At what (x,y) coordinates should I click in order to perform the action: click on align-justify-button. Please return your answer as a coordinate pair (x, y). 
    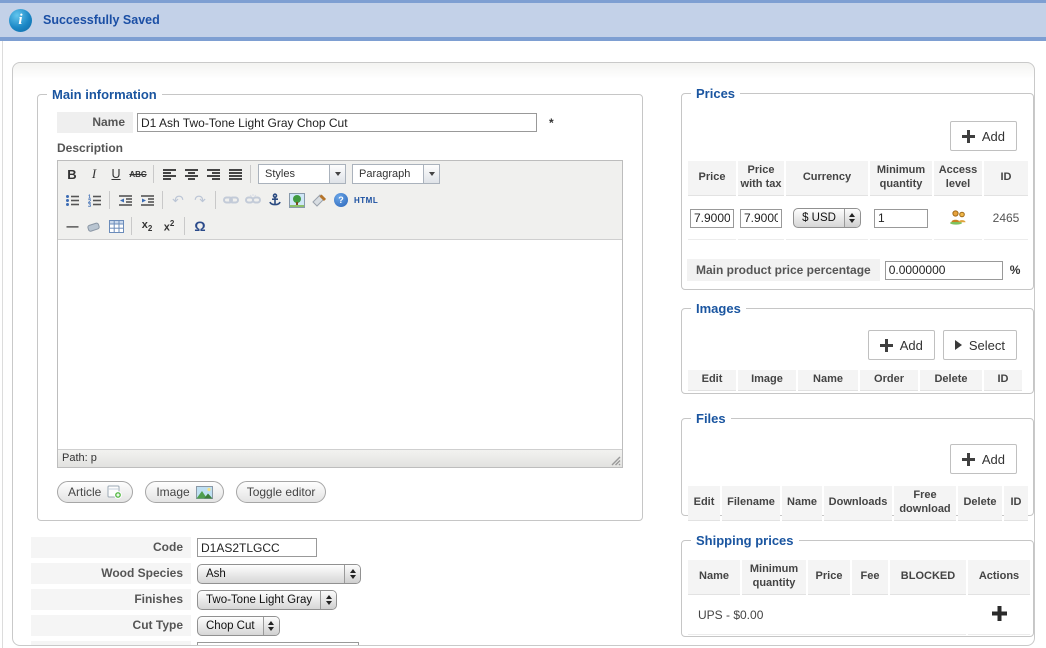
    Looking at the image, I should click on (235, 174).